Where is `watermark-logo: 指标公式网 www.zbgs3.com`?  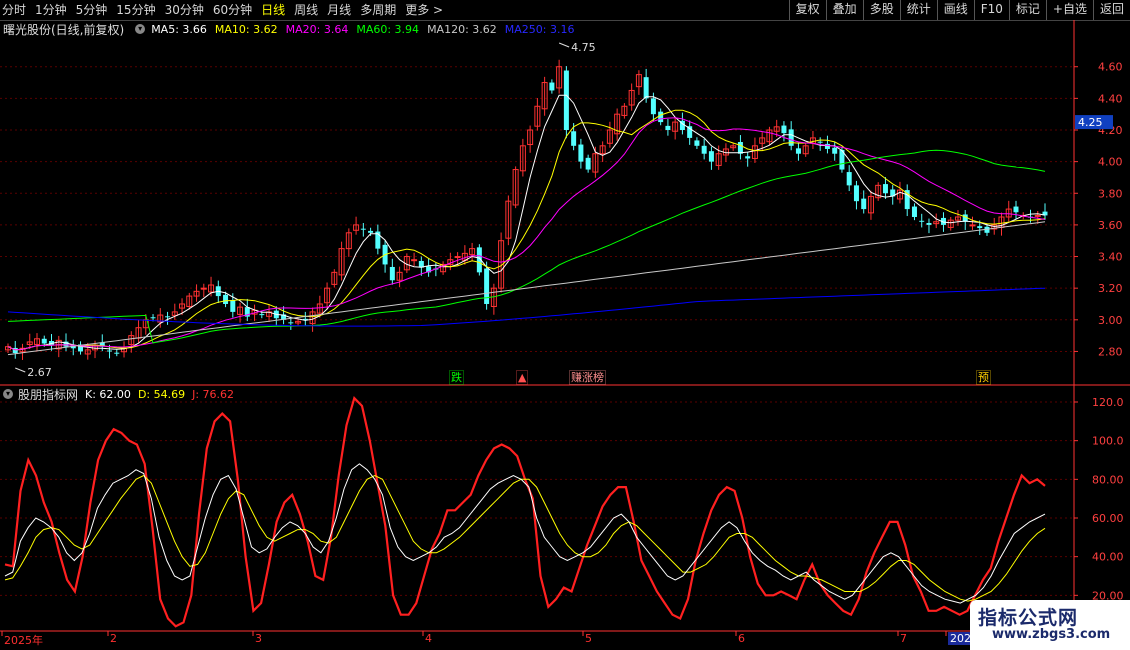 watermark-logo: 指标公式网 www.zbgs3.com is located at coordinates (1050, 625).